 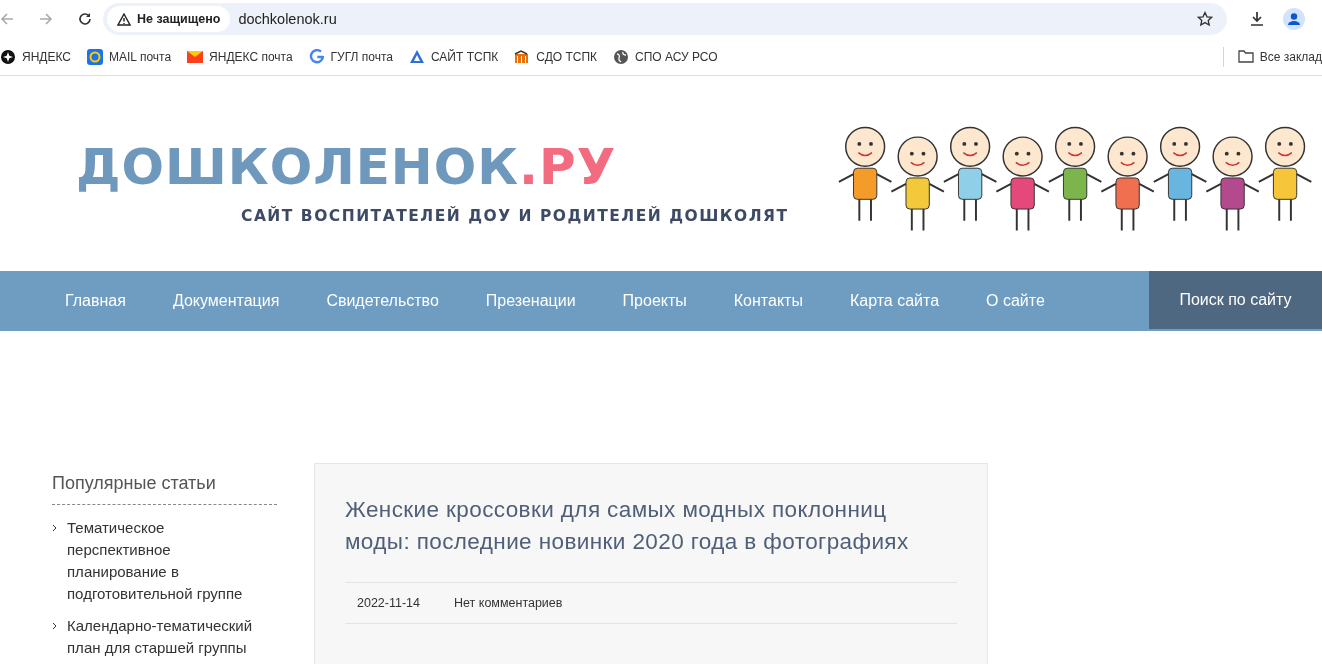 What do you see at coordinates (388, 603) in the screenshot?
I see `article-date: 2022-11-14` at bounding box center [388, 603].